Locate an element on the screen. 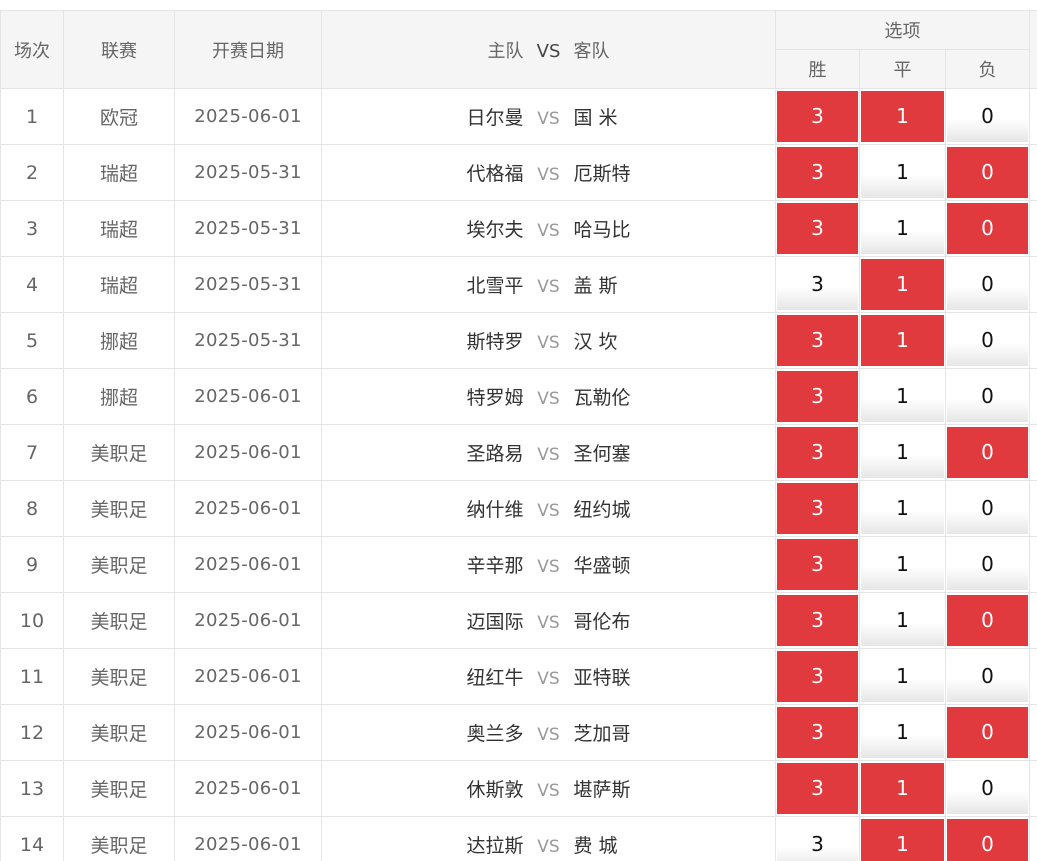  option-draw-cell: 1 is located at coordinates (902, 228).